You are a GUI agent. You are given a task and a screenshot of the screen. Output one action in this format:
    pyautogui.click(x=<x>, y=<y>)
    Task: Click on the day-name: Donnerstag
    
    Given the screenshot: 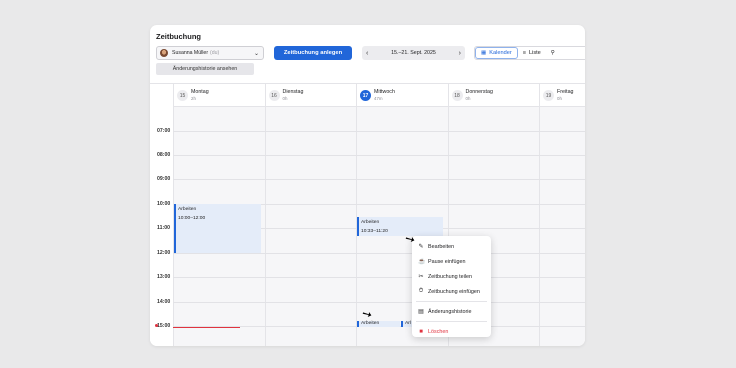 What is the action you would take?
    pyautogui.click(x=479, y=92)
    